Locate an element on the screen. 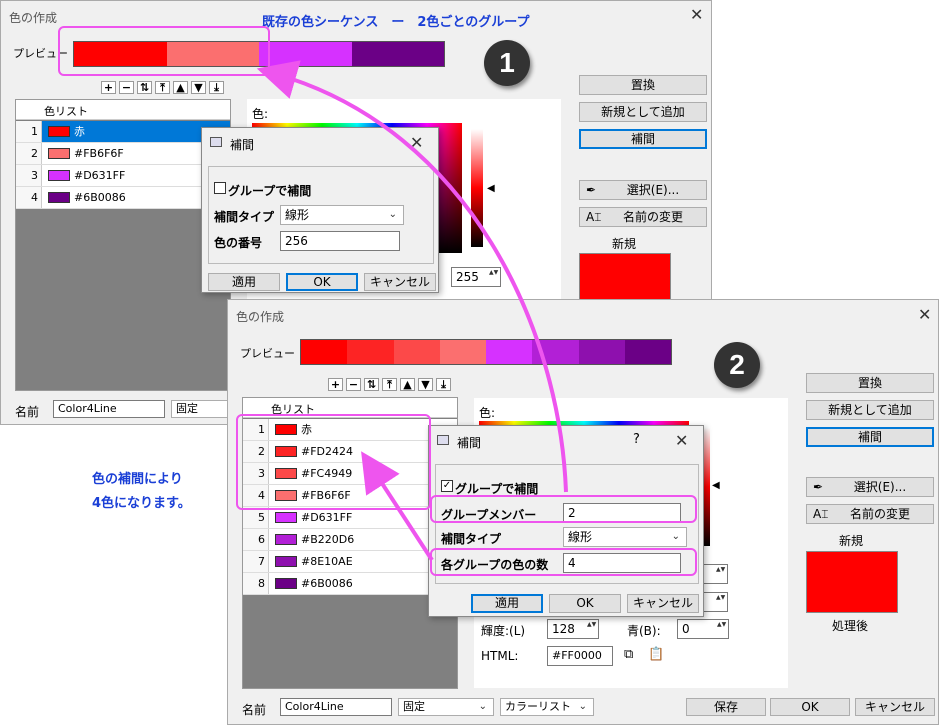 The height and width of the screenshot is (725, 939). arrow-to-rows is located at coordinates (397, 506).